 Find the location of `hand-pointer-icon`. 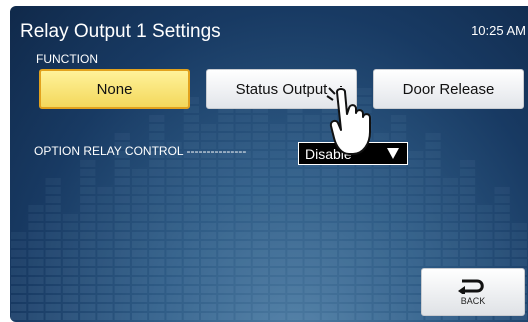

hand-pointer-icon is located at coordinates (348, 120).